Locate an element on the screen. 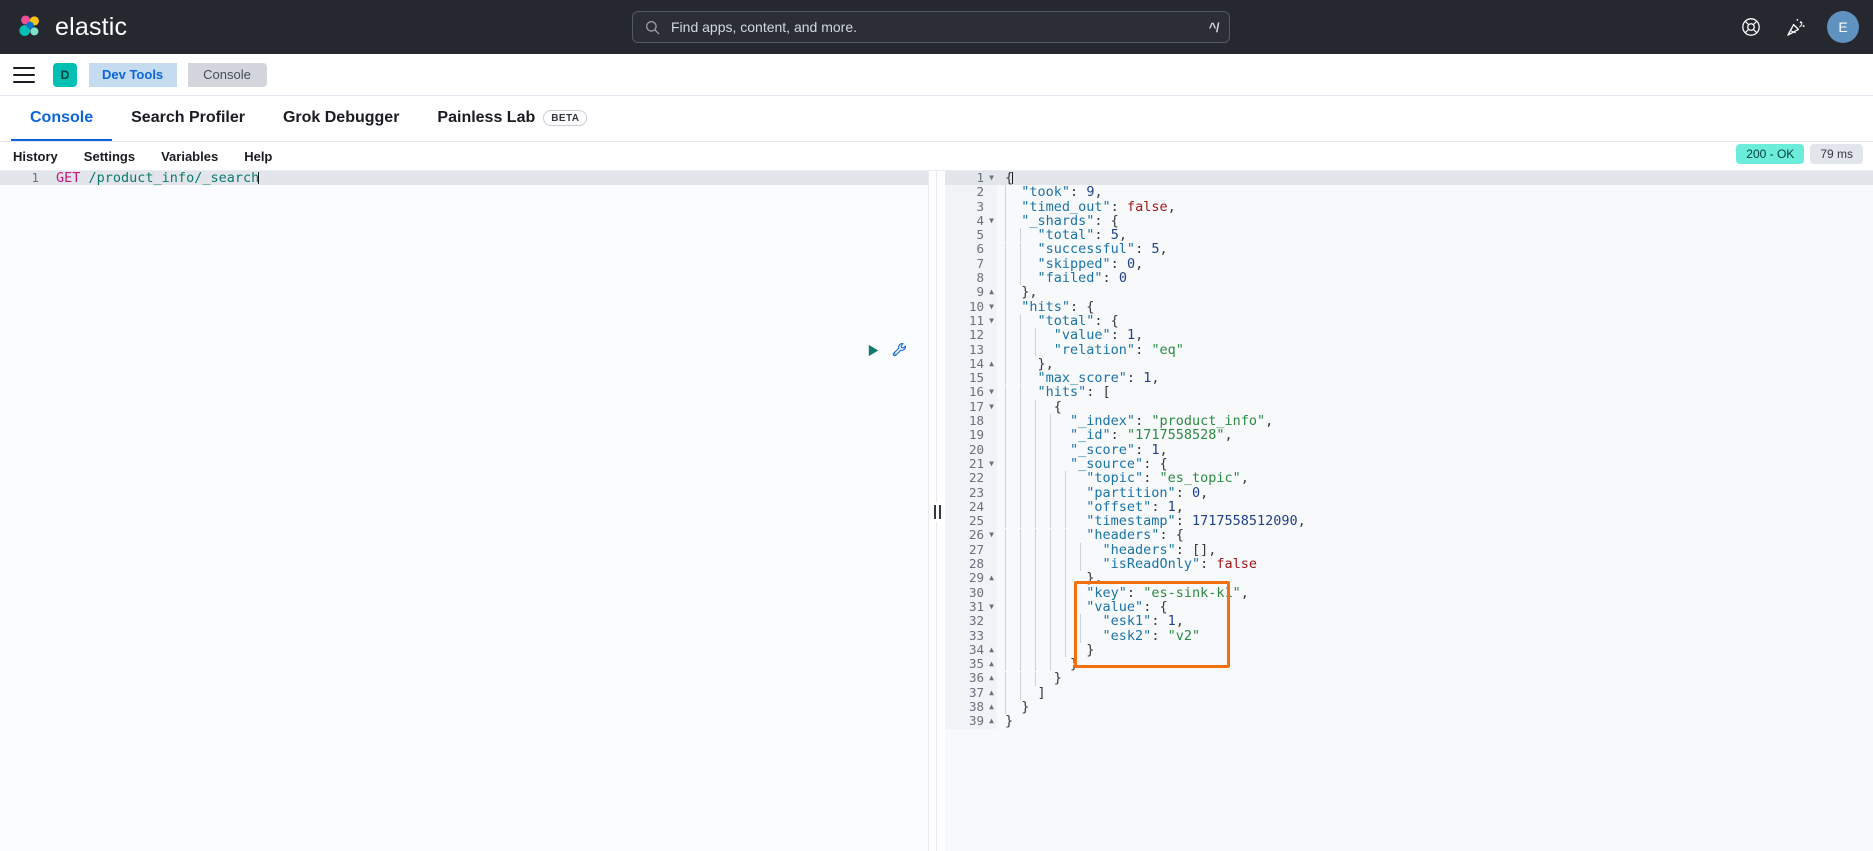 The height and width of the screenshot is (851, 1873). code-line: 12 "value": 1, is located at coordinates (1409, 335).